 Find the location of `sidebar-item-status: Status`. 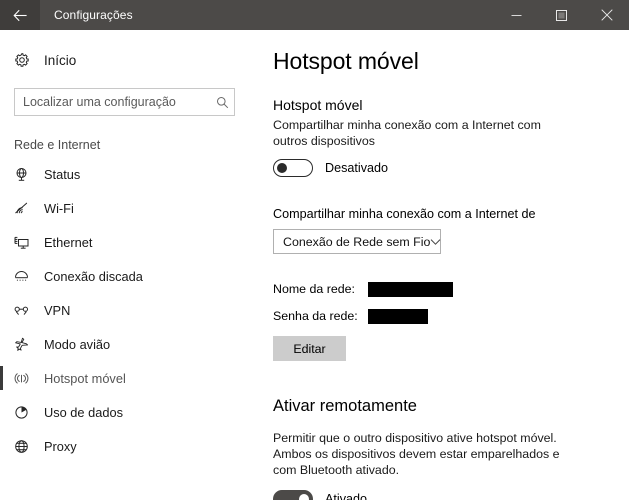

sidebar-item-status: Status is located at coordinates (125, 174).